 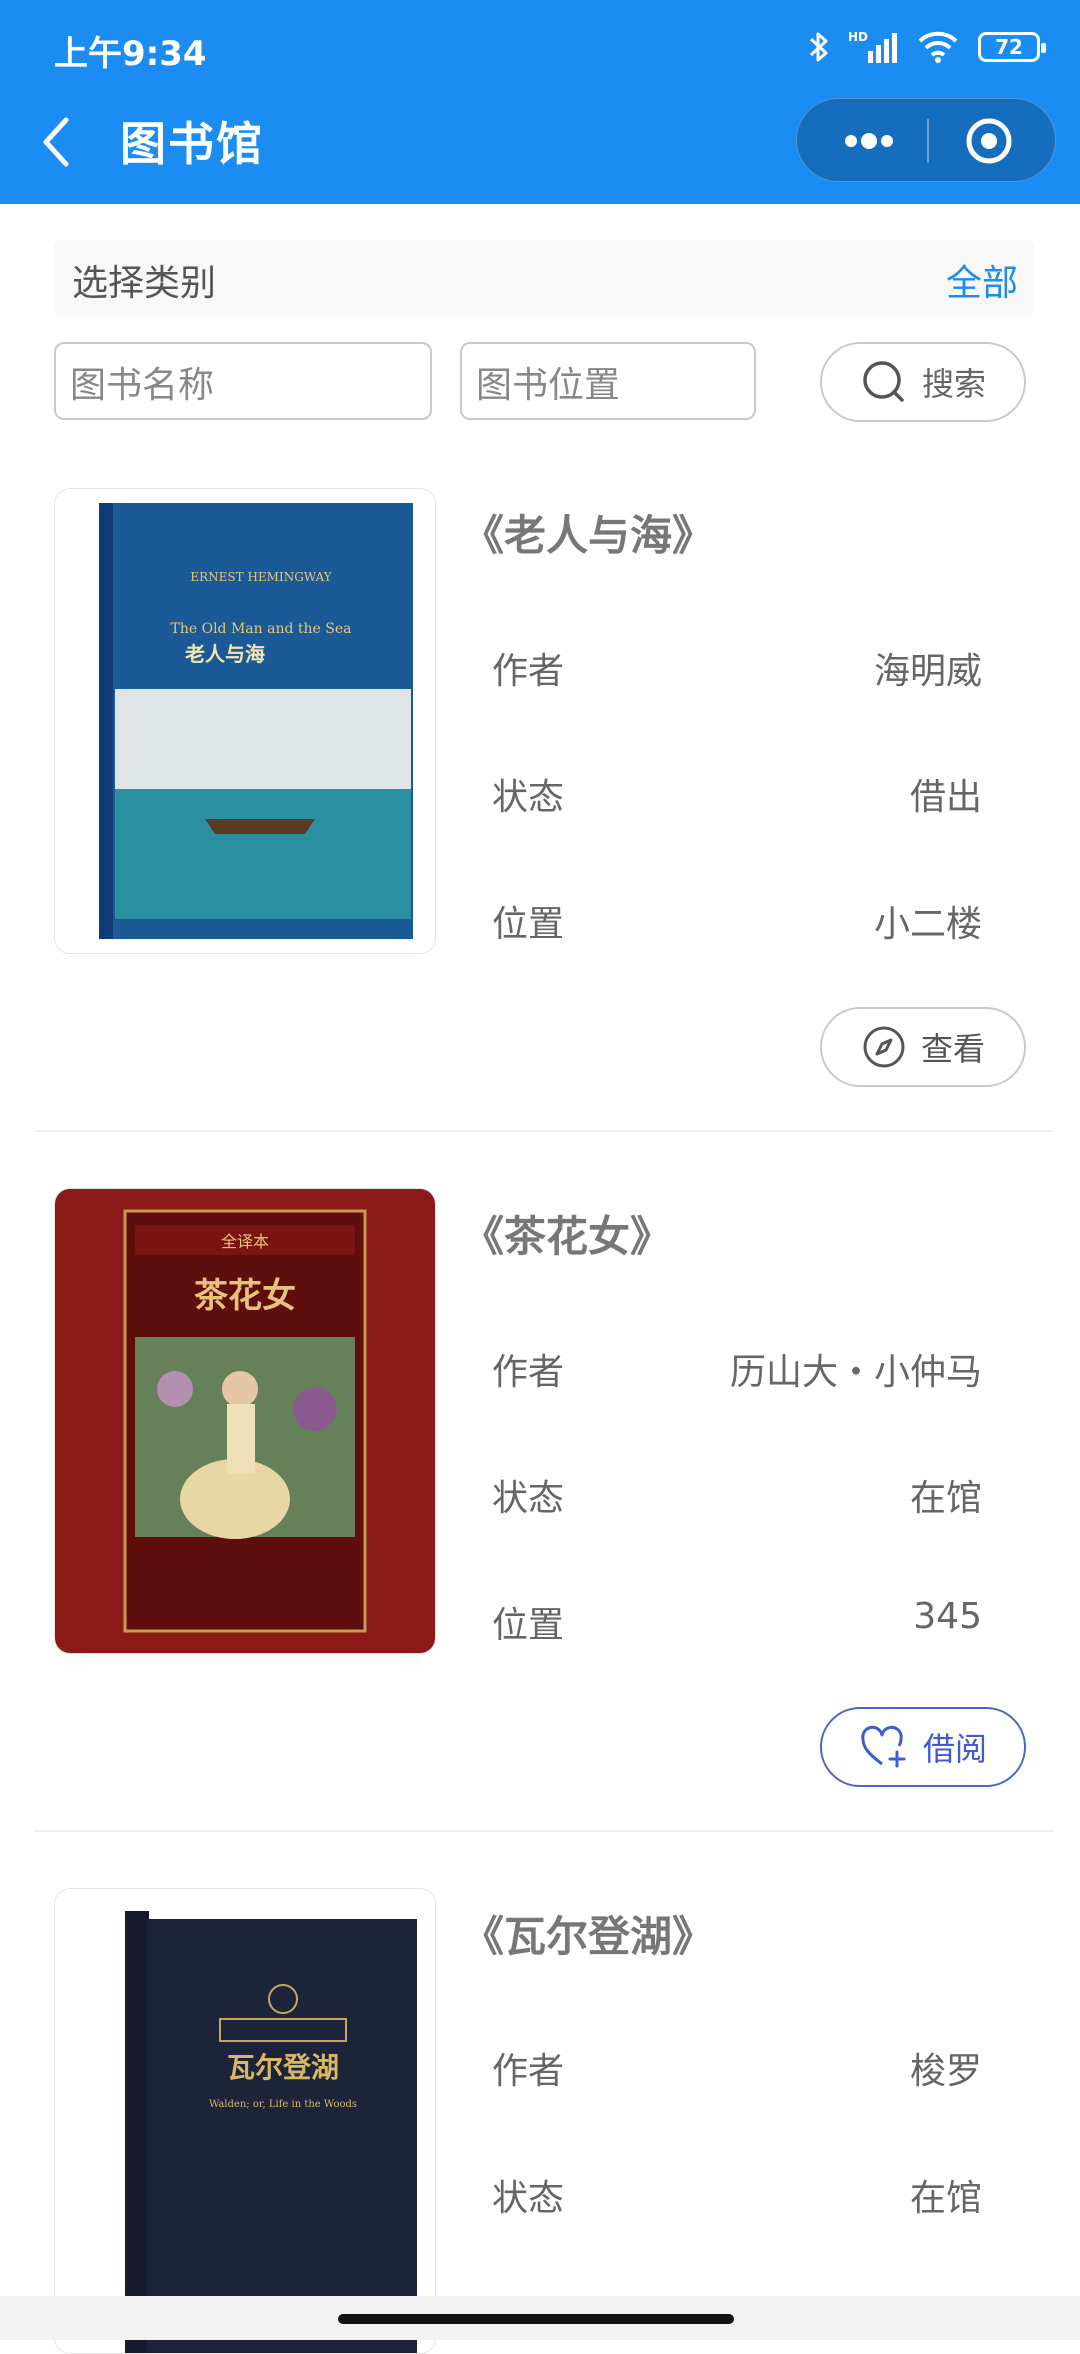 What do you see at coordinates (56, 142) in the screenshot?
I see `back-arrow-icon` at bounding box center [56, 142].